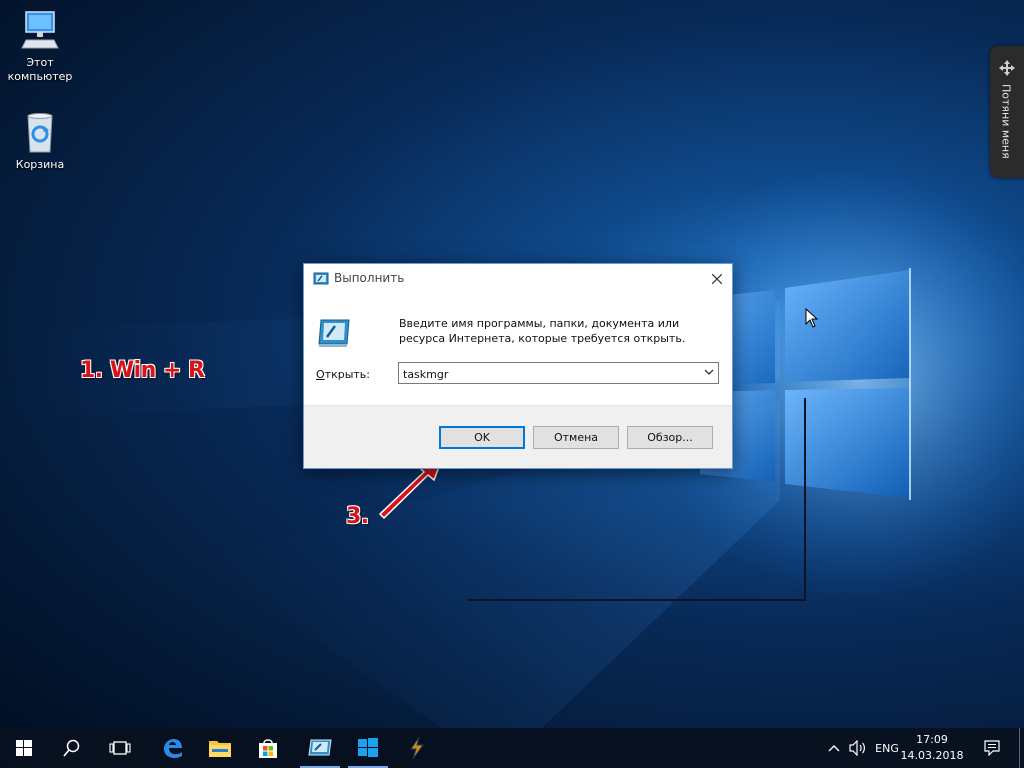 This screenshot has width=1024, height=768. What do you see at coordinates (320, 374) in the screenshot?
I see `open-label-accelerator: О` at bounding box center [320, 374].